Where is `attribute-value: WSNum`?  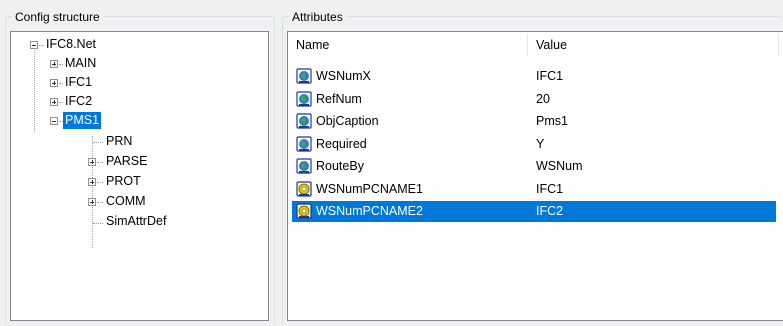
attribute-value: WSNum is located at coordinates (559, 166).